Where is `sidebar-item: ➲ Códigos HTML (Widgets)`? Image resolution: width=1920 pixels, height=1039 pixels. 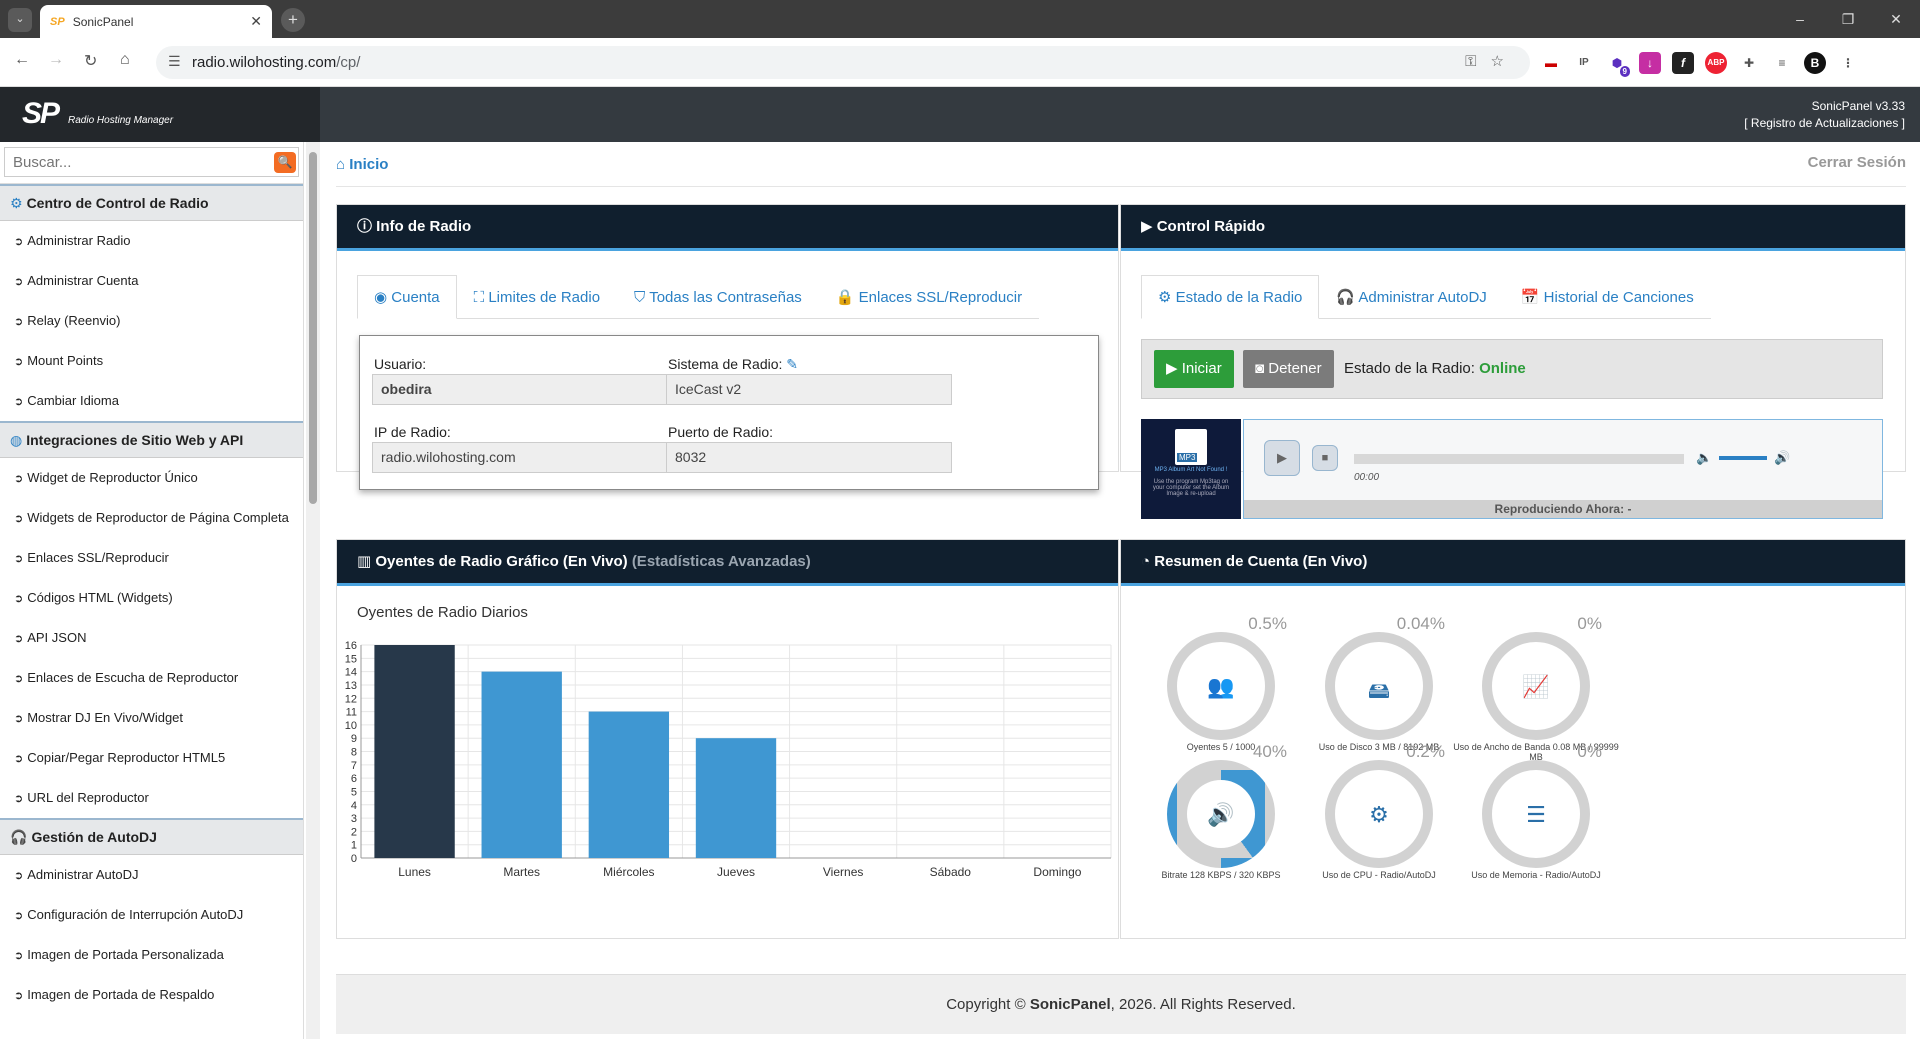
sidebar-item: ➲ Códigos HTML (Widgets) is located at coordinates (151, 598).